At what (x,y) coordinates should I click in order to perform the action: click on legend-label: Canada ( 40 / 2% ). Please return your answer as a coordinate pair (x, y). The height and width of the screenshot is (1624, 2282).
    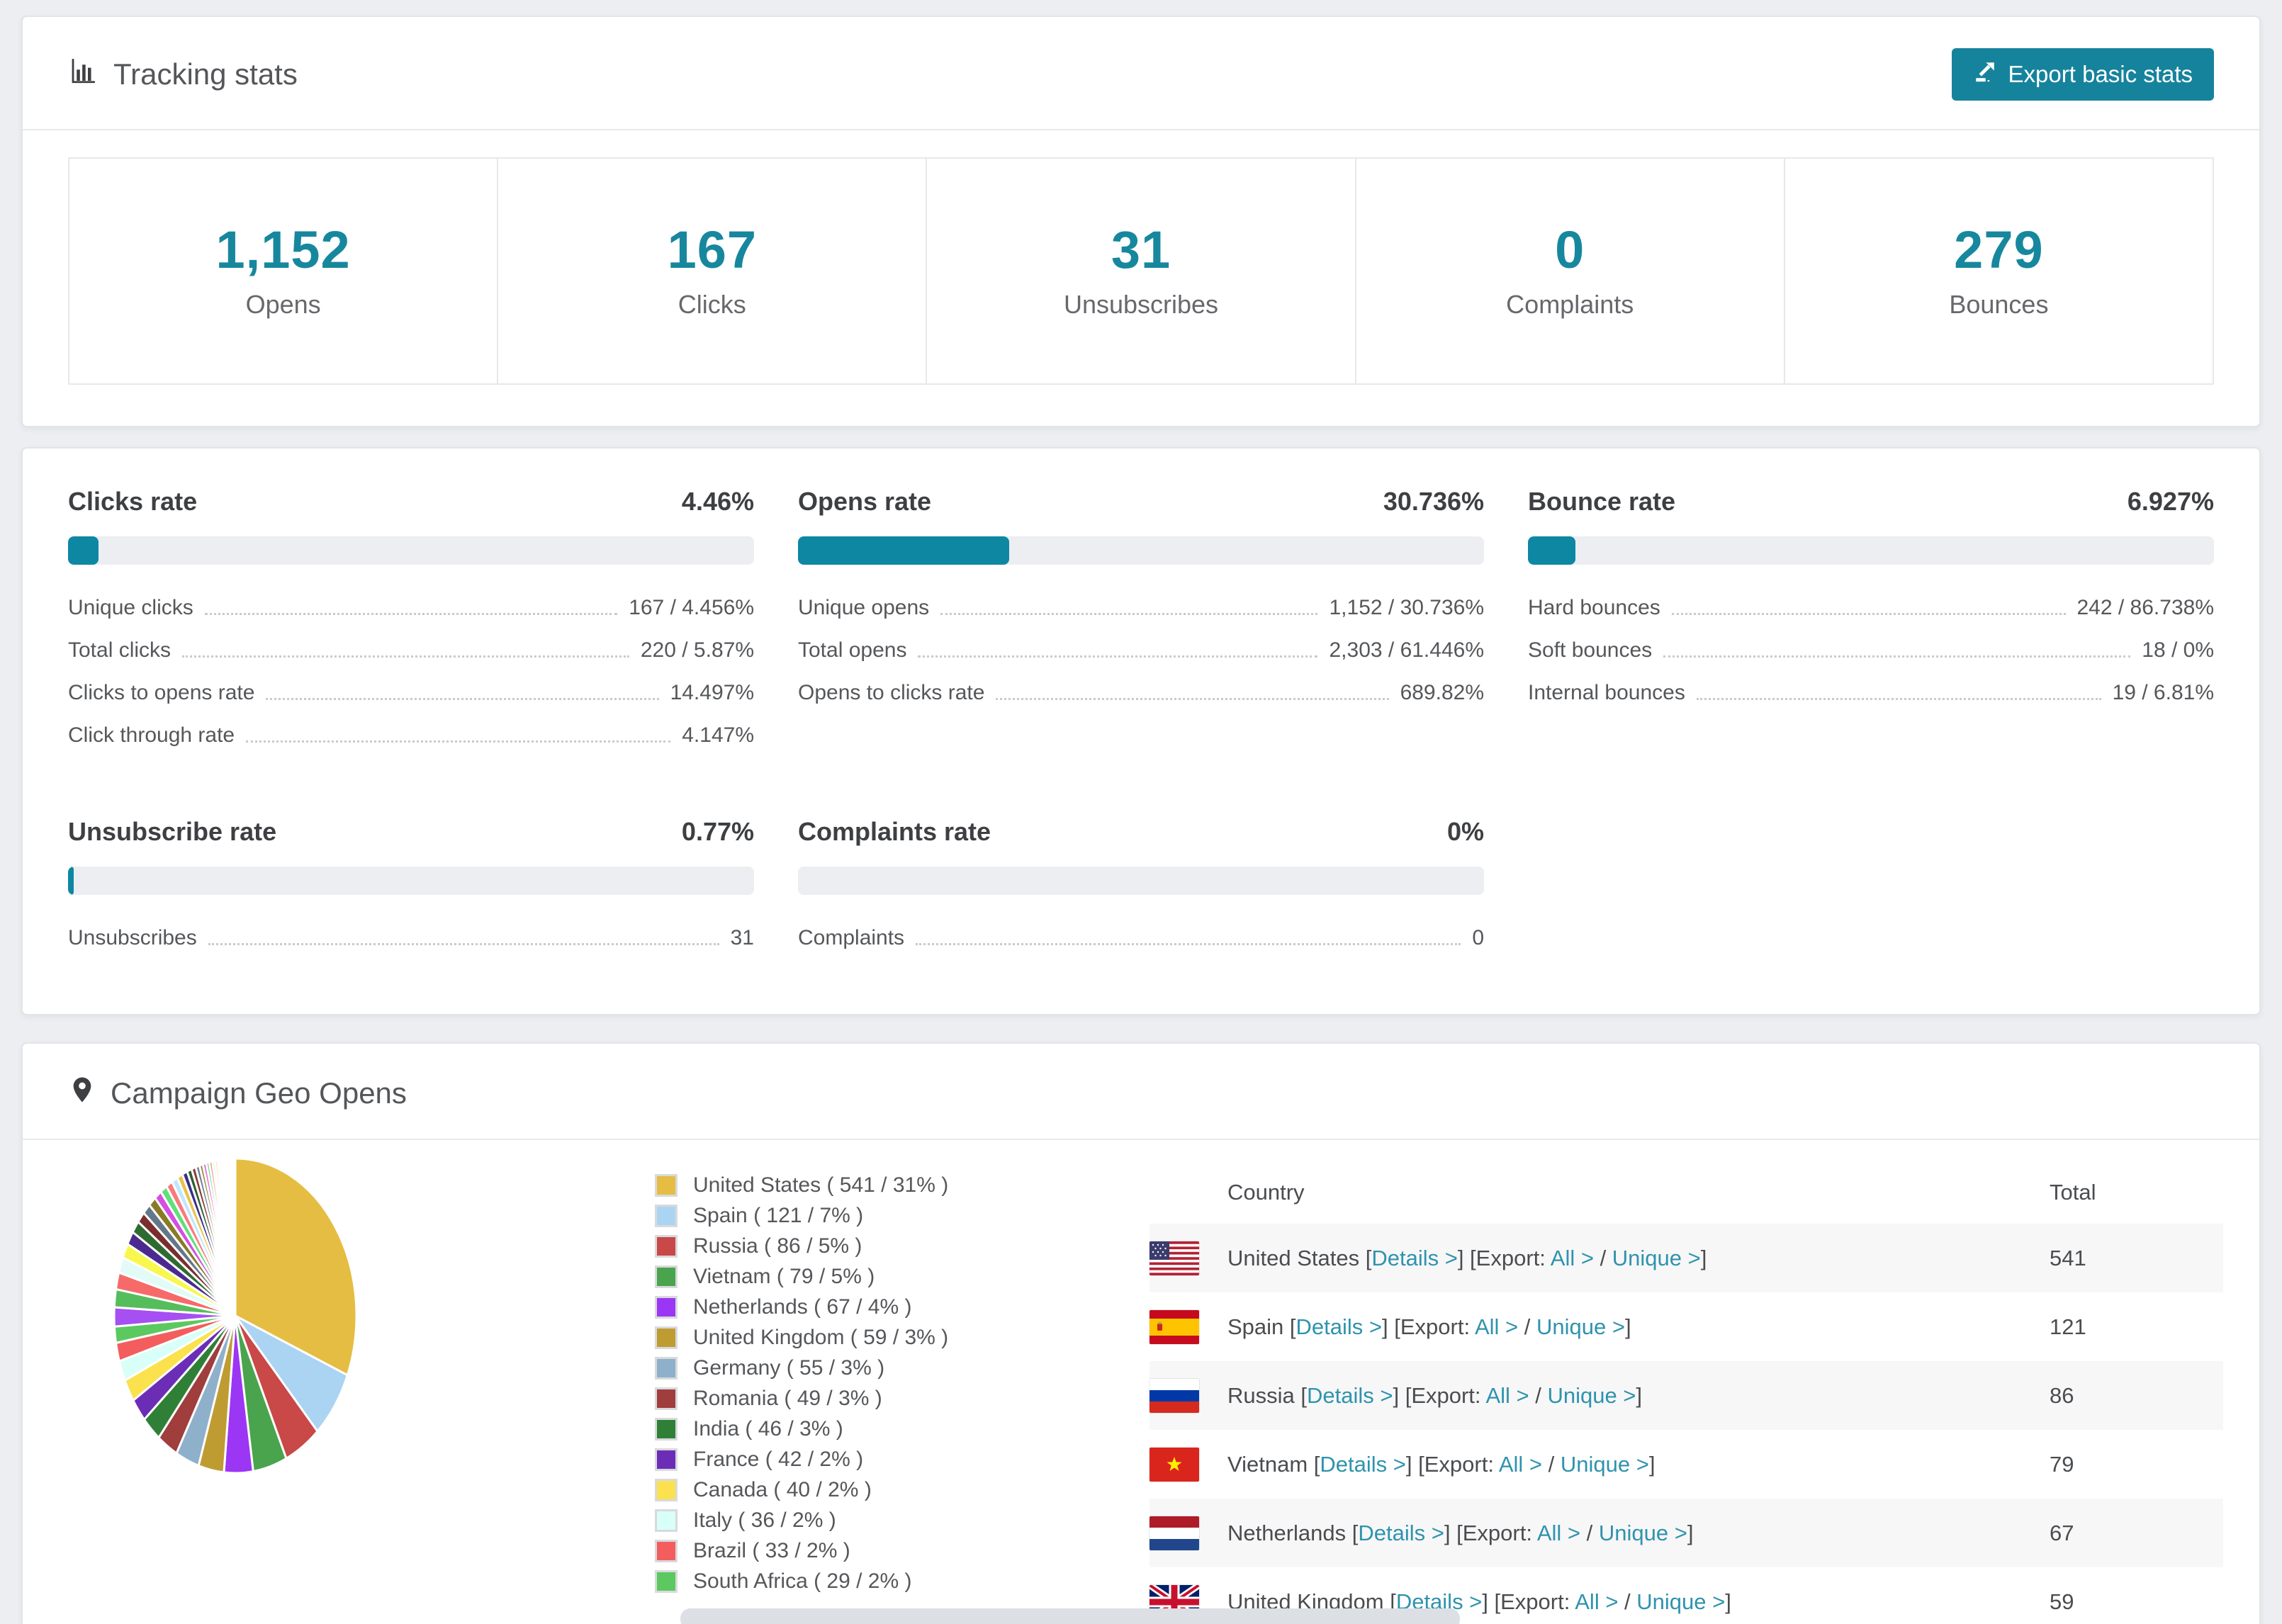
    Looking at the image, I should click on (782, 1489).